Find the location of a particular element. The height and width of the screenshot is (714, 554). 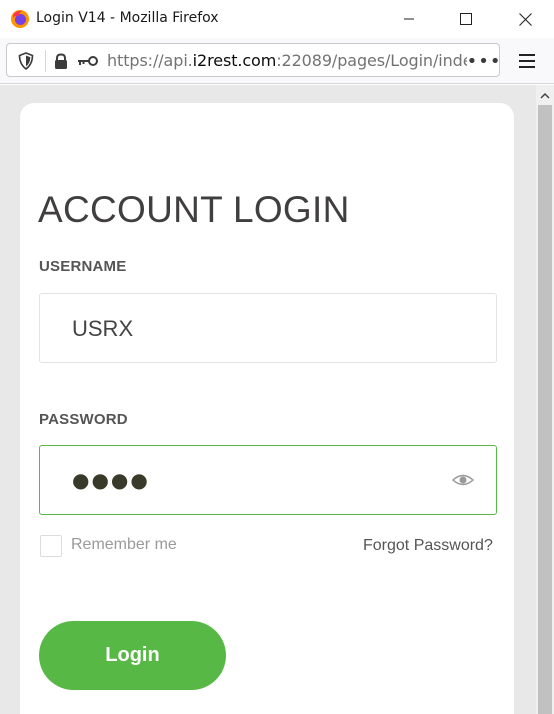

shield-icon is located at coordinates (26, 61).